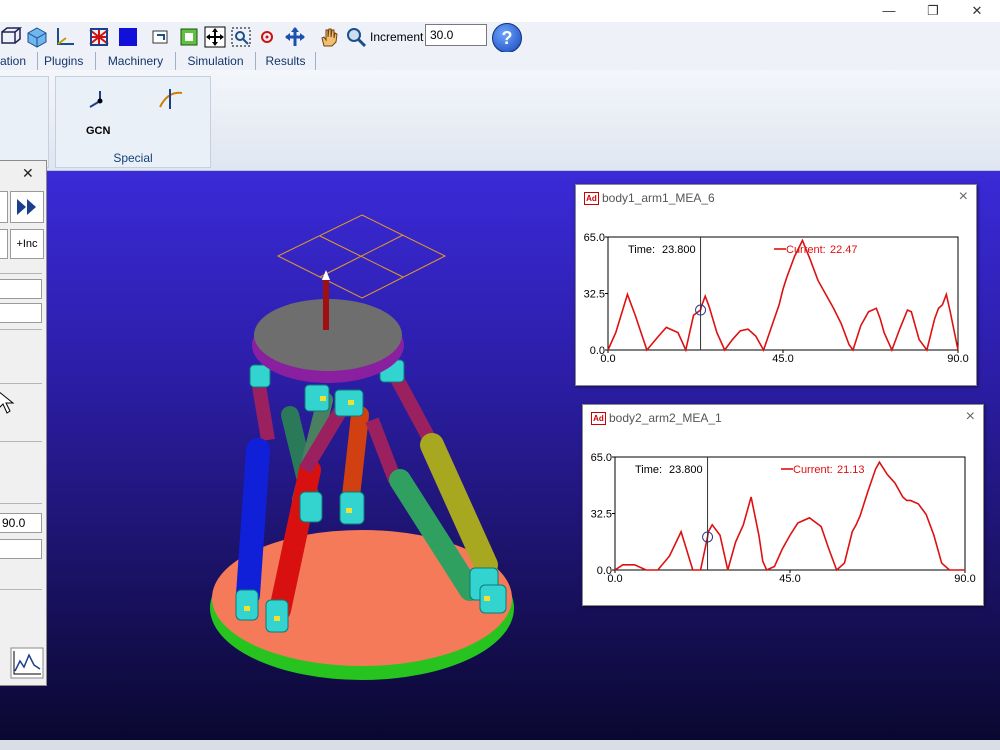 The image size is (1000, 750). Describe the element at coordinates (4, 207) in the screenshot. I see `play-button` at that location.